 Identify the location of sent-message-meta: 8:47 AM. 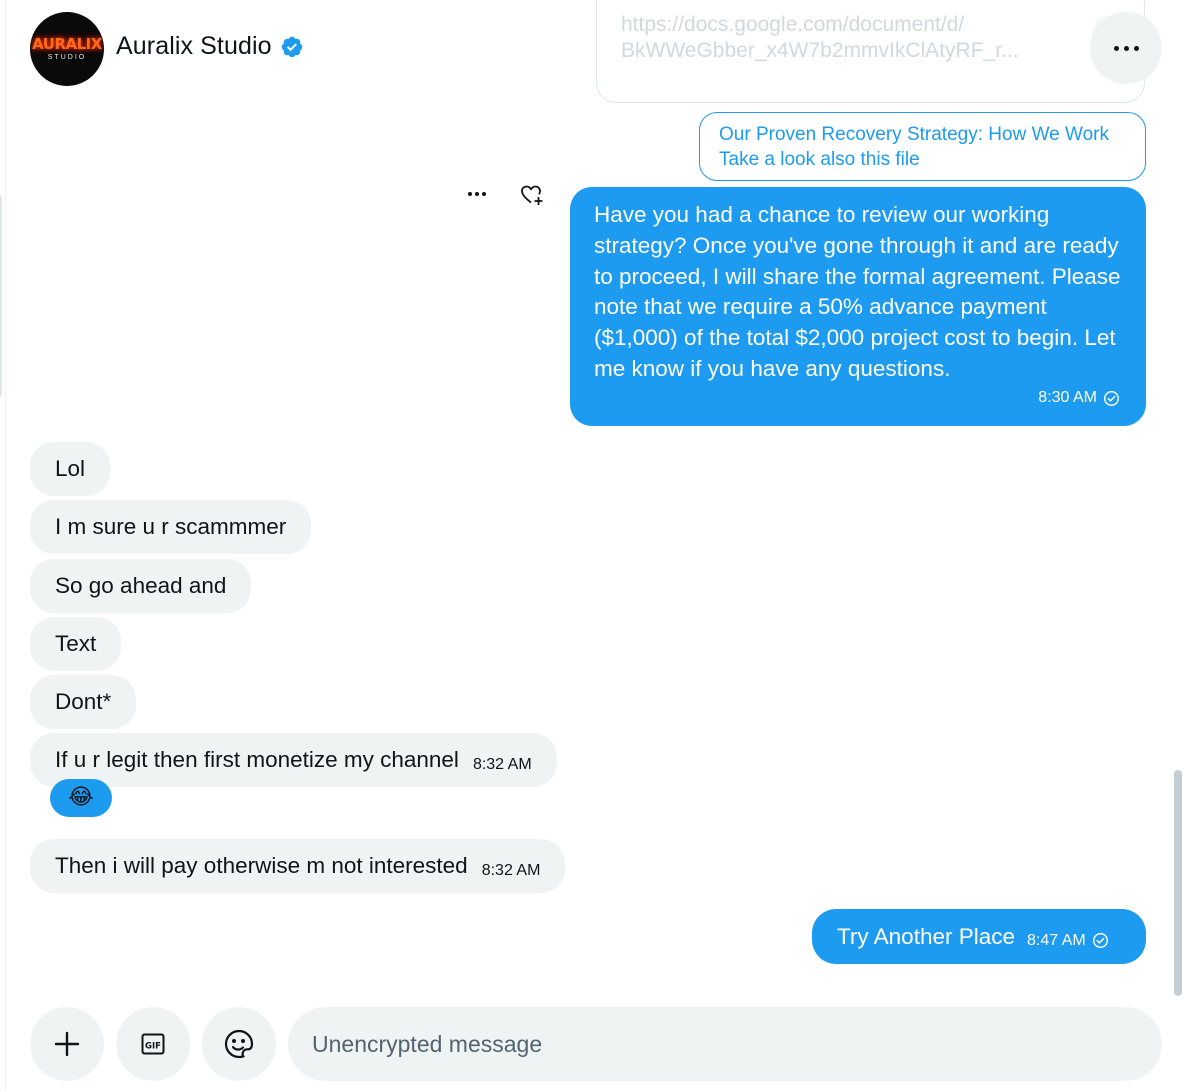
(1068, 941).